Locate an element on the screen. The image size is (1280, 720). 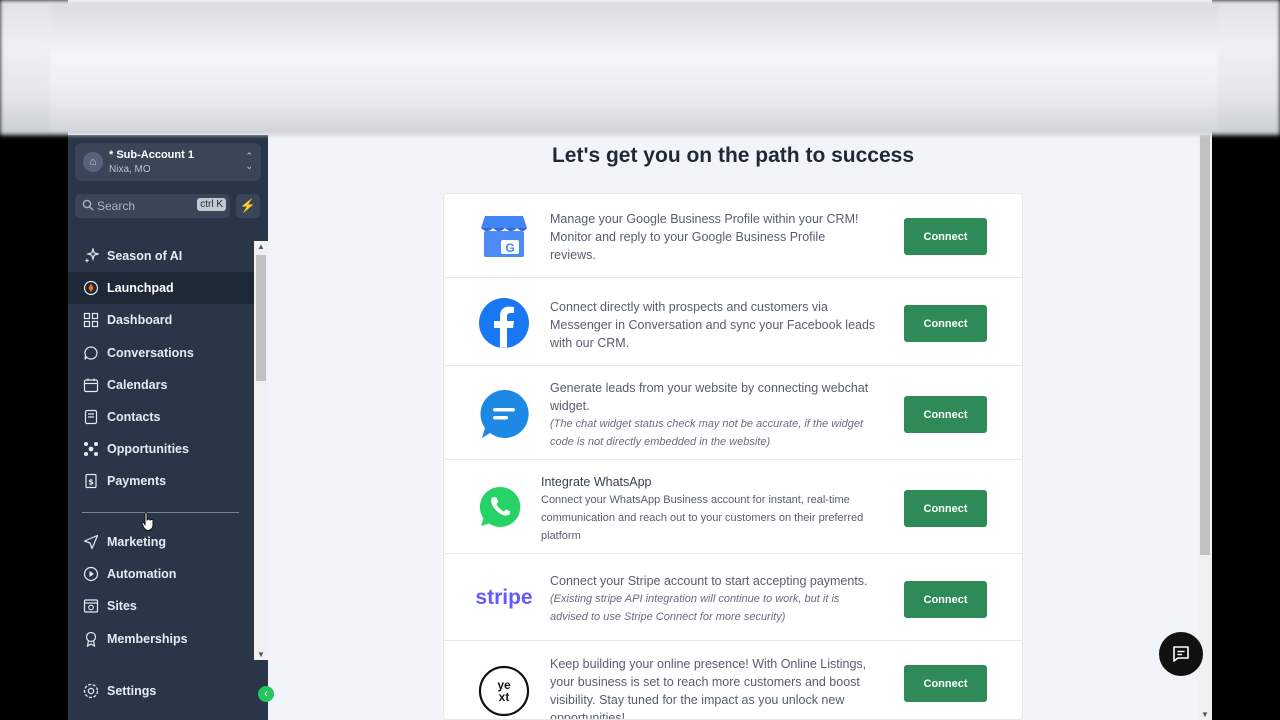
sidebar-item-contacts: Contacts is located at coordinates (161, 417).